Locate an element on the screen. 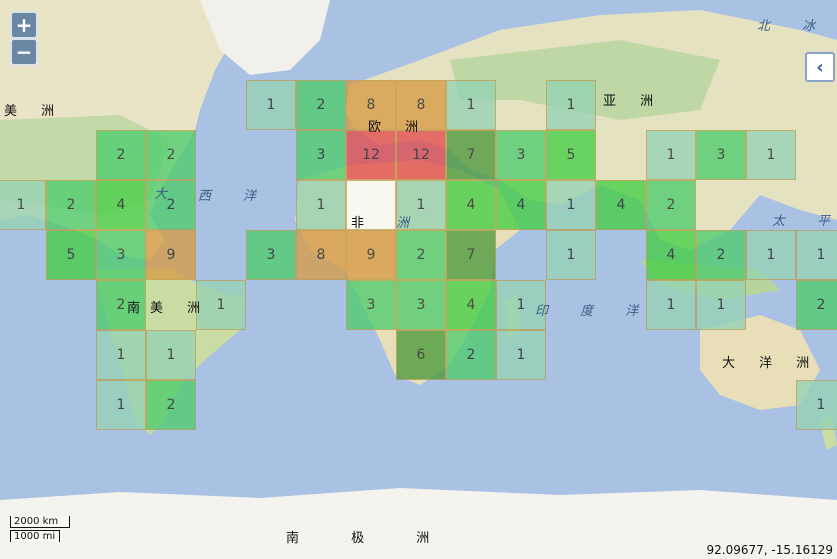  label-africa: 非 is located at coordinates (363, 223).